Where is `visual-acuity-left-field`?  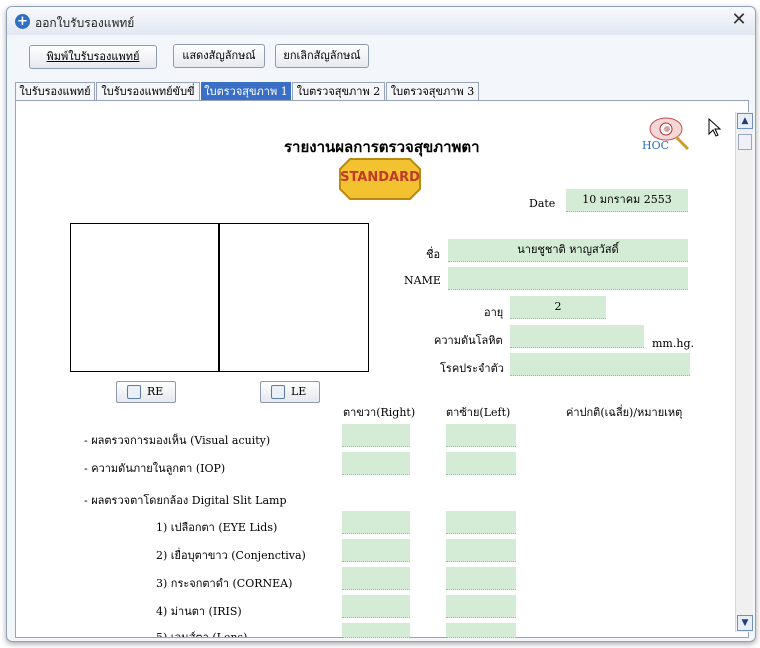
visual-acuity-left-field is located at coordinates (481, 435).